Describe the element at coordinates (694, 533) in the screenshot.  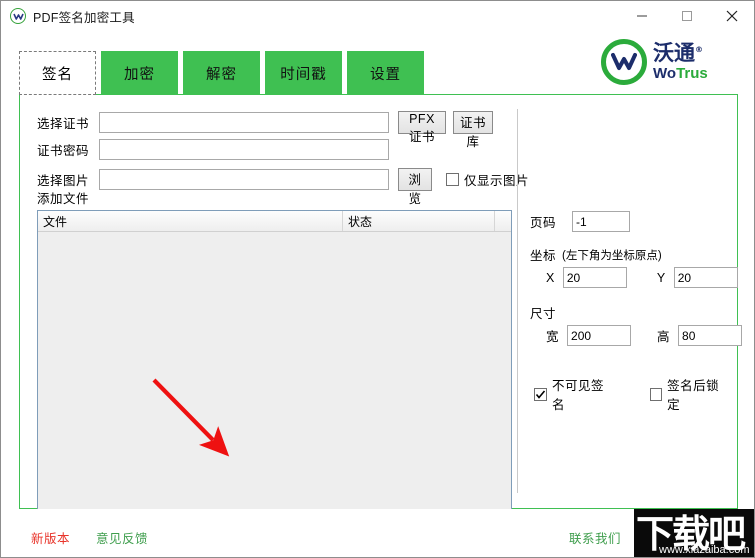
I see `site-watermark: 下载吧 www.xiazaiba.com` at that location.